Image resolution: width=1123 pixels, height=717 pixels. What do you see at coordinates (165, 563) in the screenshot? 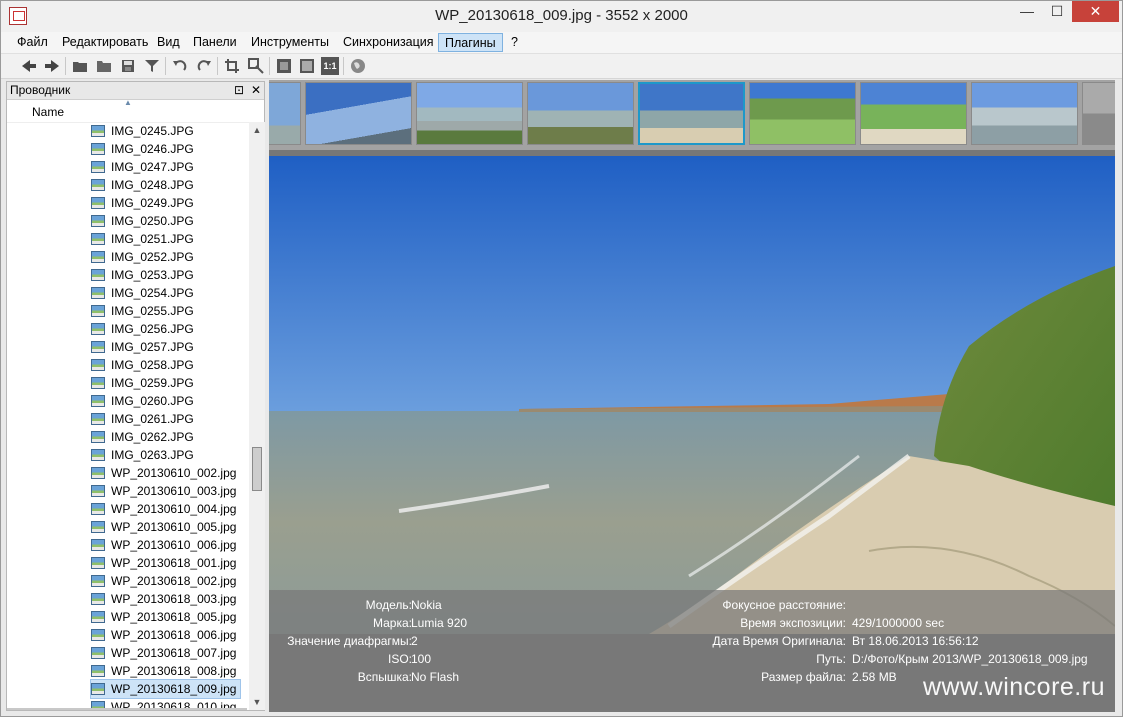
I see `file-row: WP_20130618_001.jpg` at bounding box center [165, 563].